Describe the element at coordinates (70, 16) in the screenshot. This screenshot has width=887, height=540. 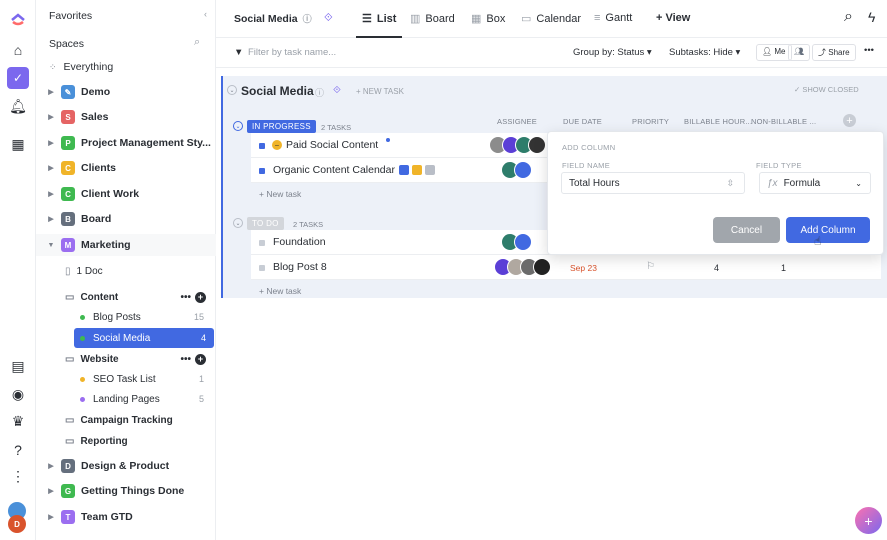
I see `favorites-label: Favorites` at that location.